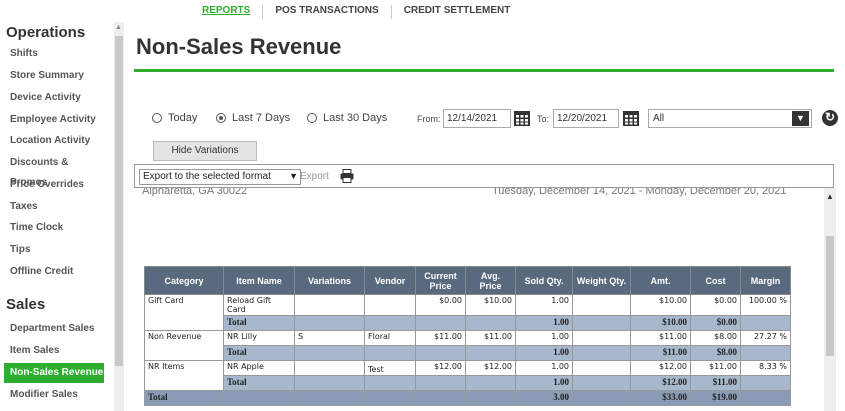  Describe the element at coordinates (660, 280) in the screenshot. I see `col-amt: Amt.` at that location.